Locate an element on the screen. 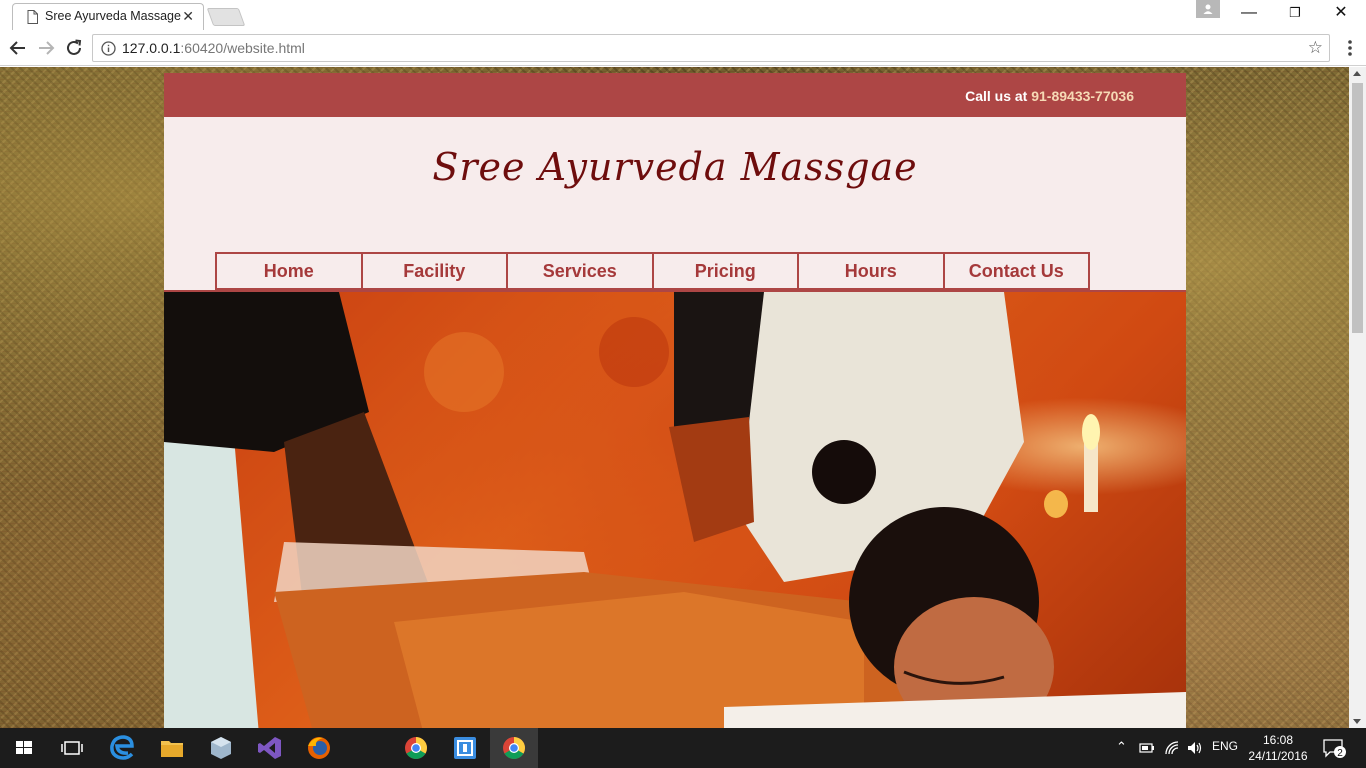 This screenshot has width=1366, height=768. windows-start-icon is located at coordinates (24, 748).